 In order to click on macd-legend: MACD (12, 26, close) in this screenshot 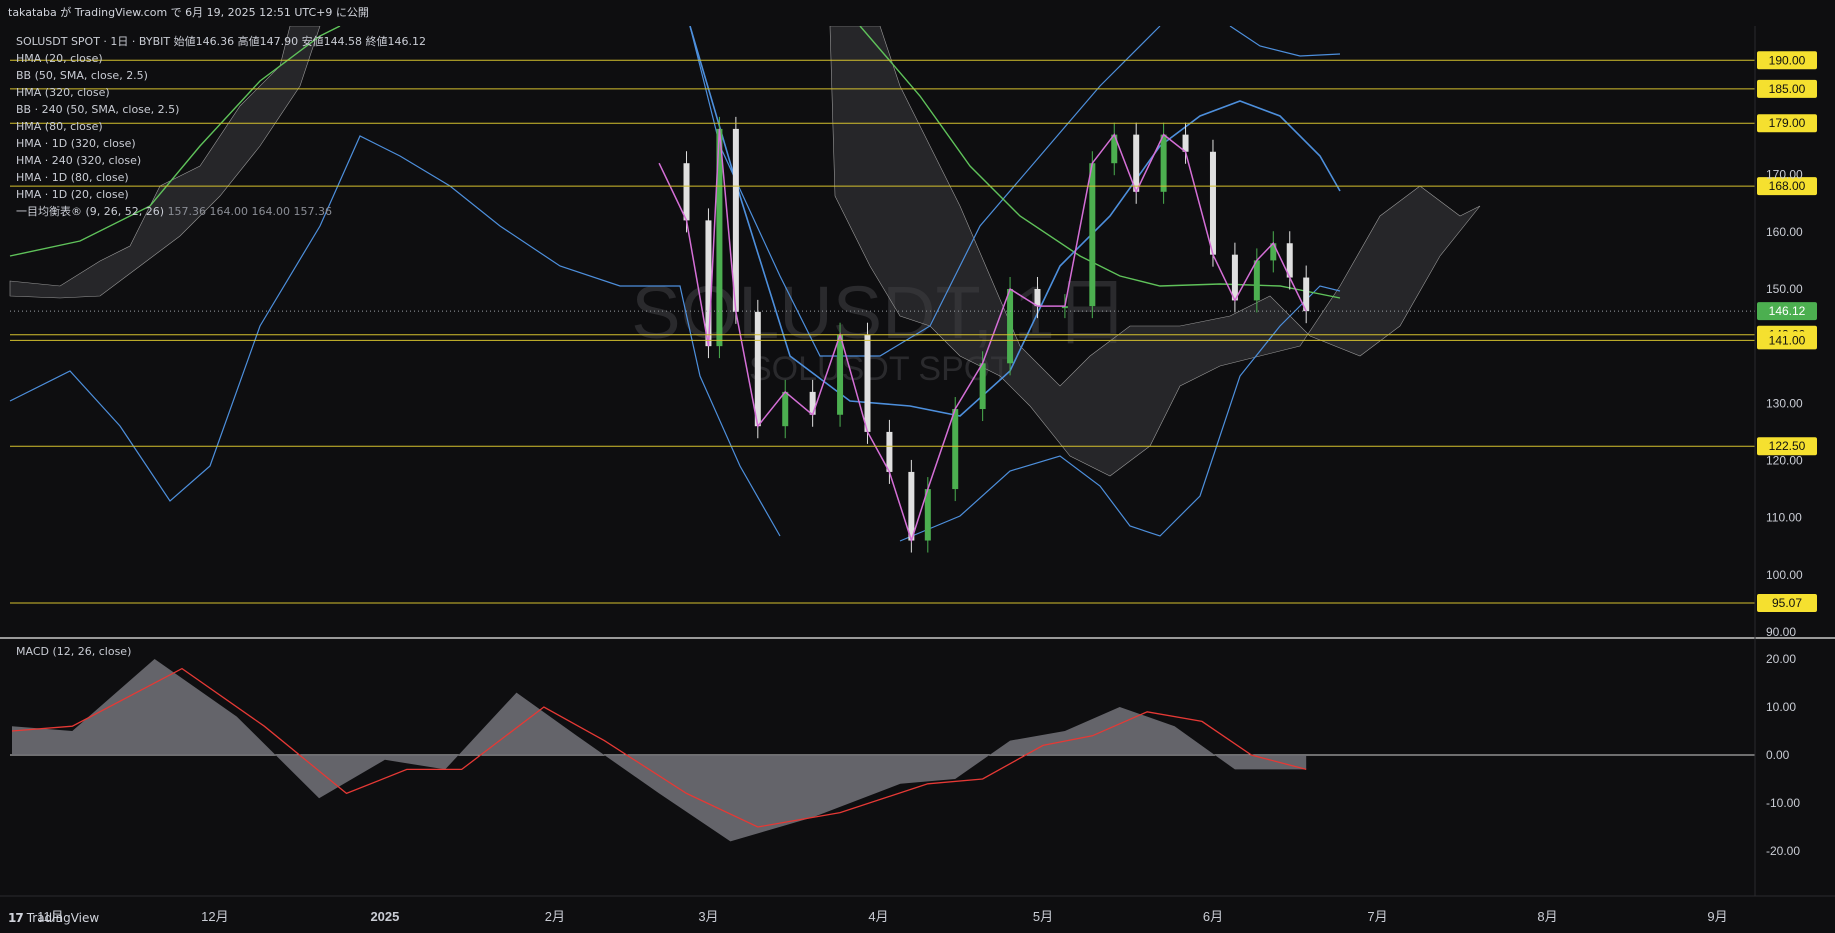, I will do `click(73, 651)`.